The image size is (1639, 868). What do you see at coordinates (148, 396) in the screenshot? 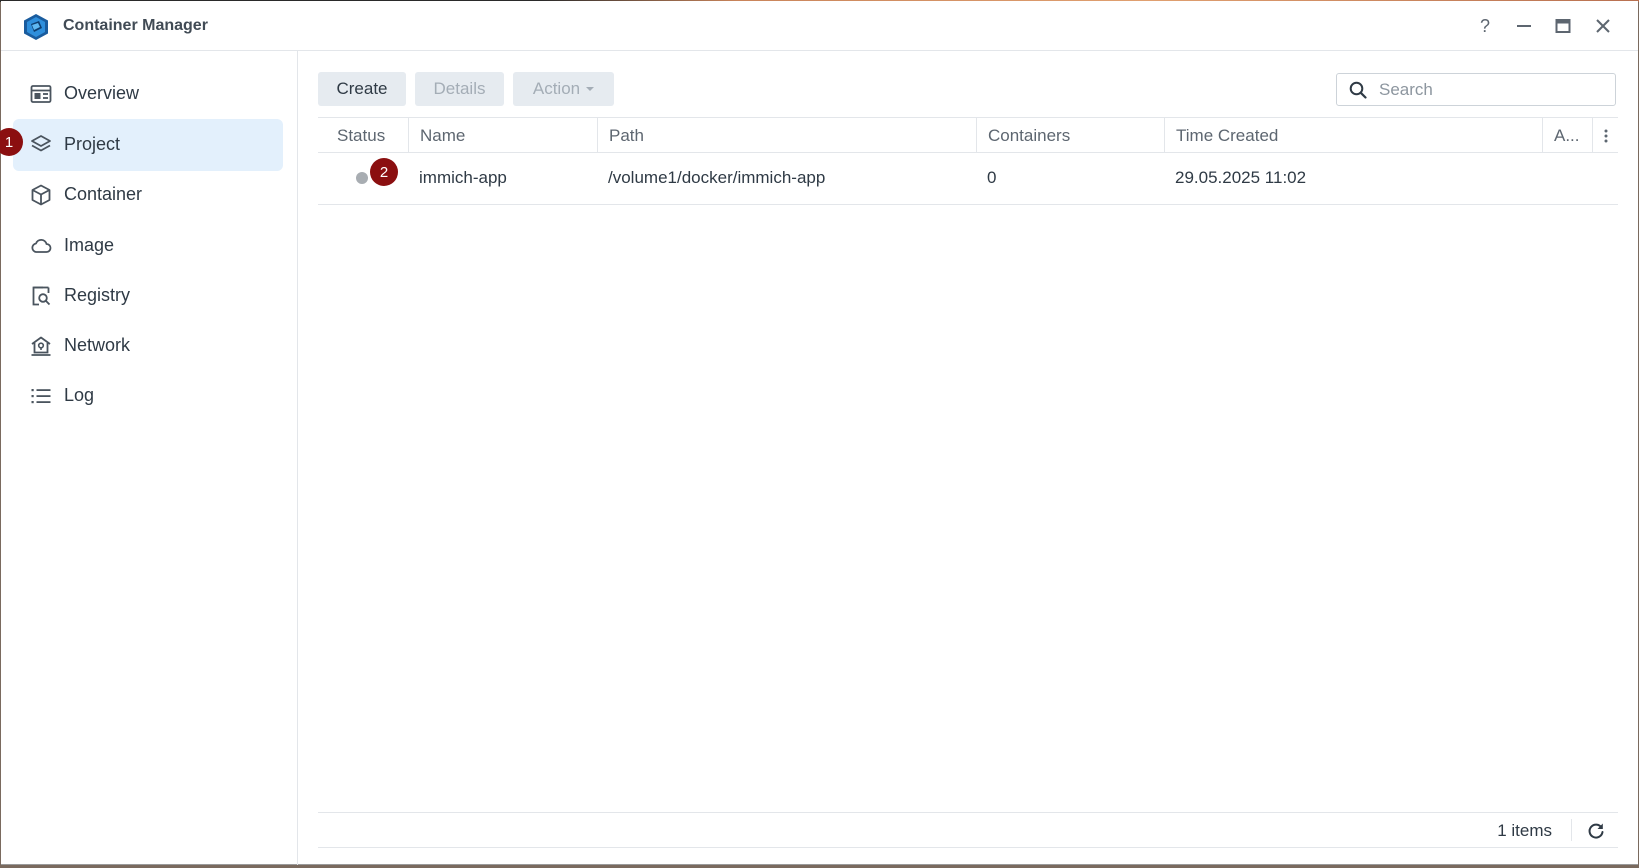
I see `sidebar-item-log: Log` at bounding box center [148, 396].